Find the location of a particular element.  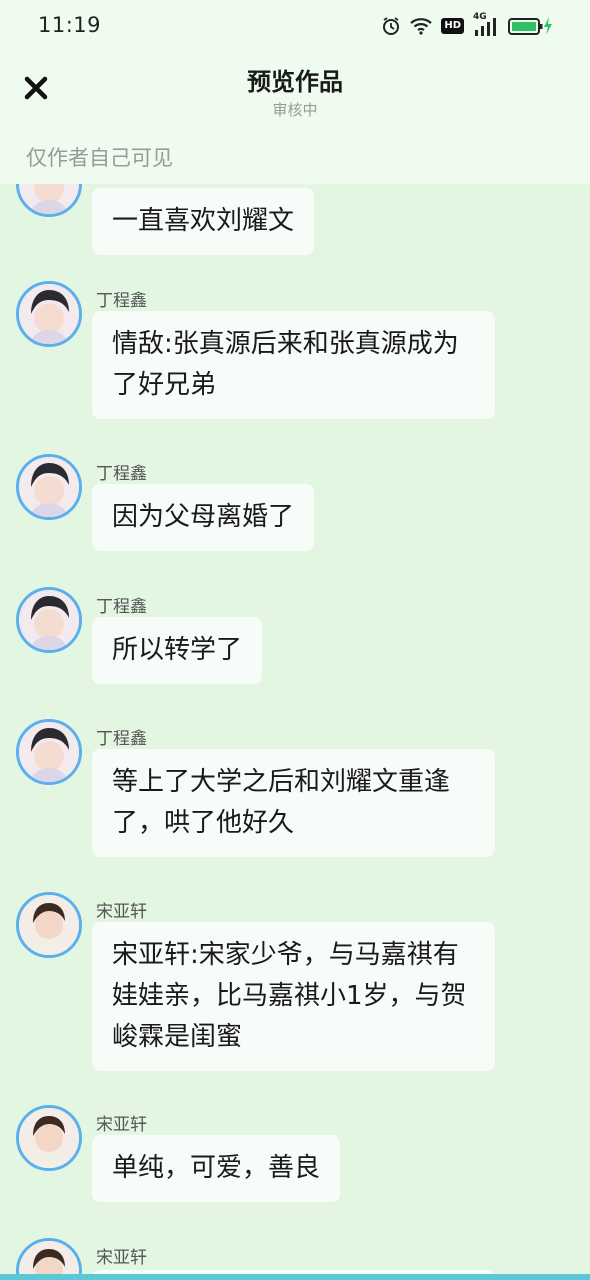

message-bubble: 所以转学了 is located at coordinates (177, 650).